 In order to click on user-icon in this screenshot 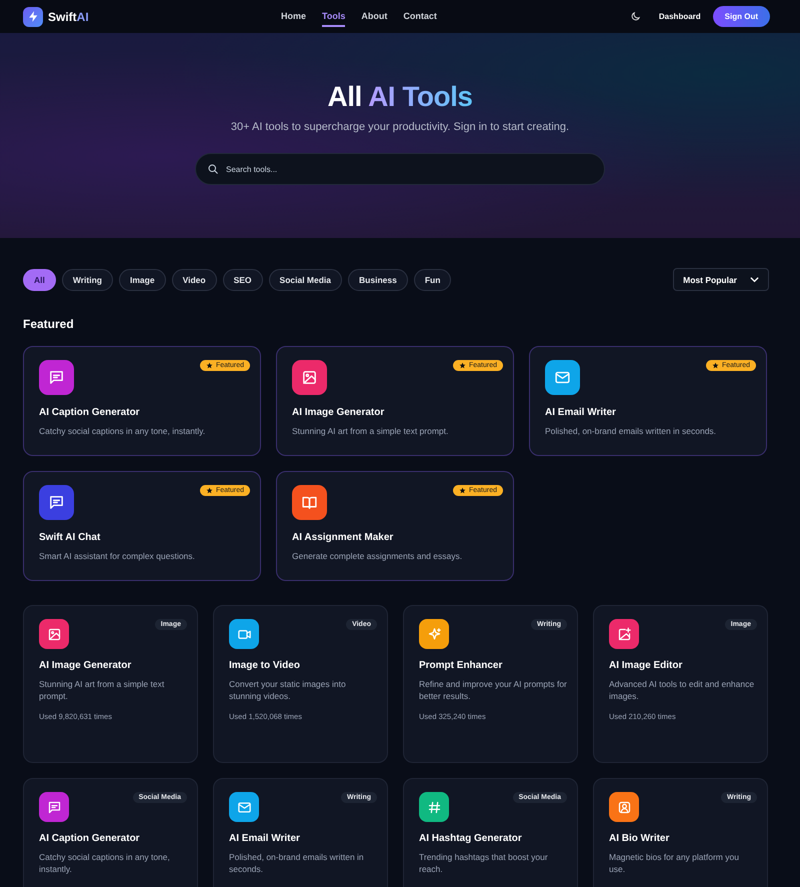, I will do `click(624, 807)`.